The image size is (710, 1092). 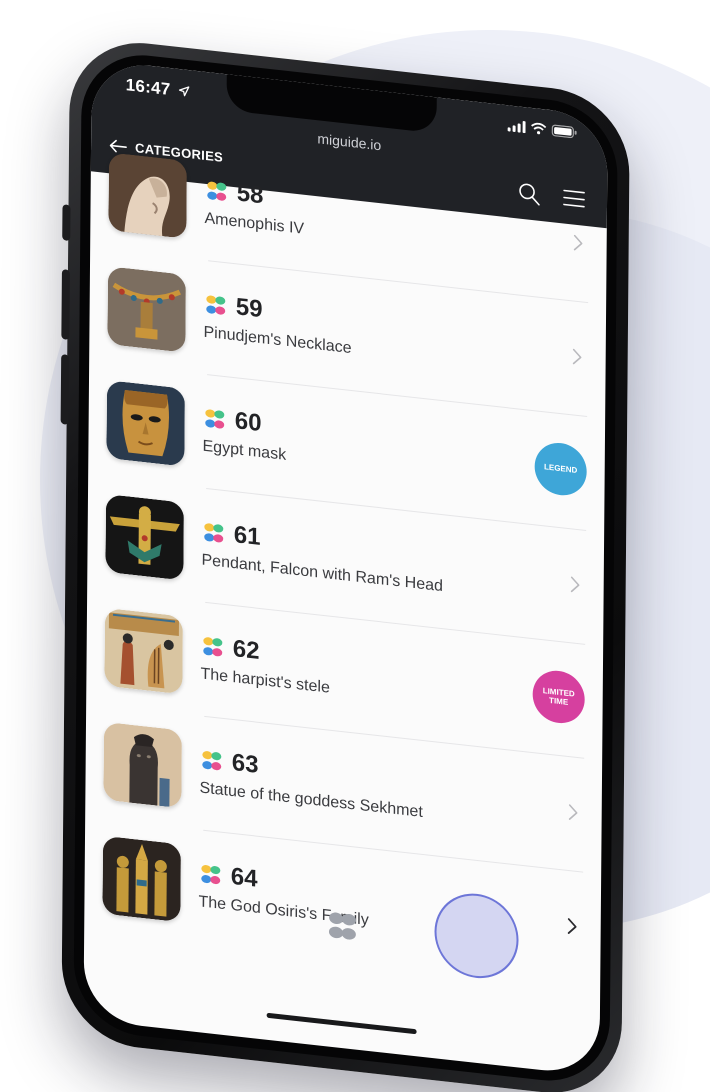 What do you see at coordinates (65, 389) in the screenshot?
I see `volume-down-button` at bounding box center [65, 389].